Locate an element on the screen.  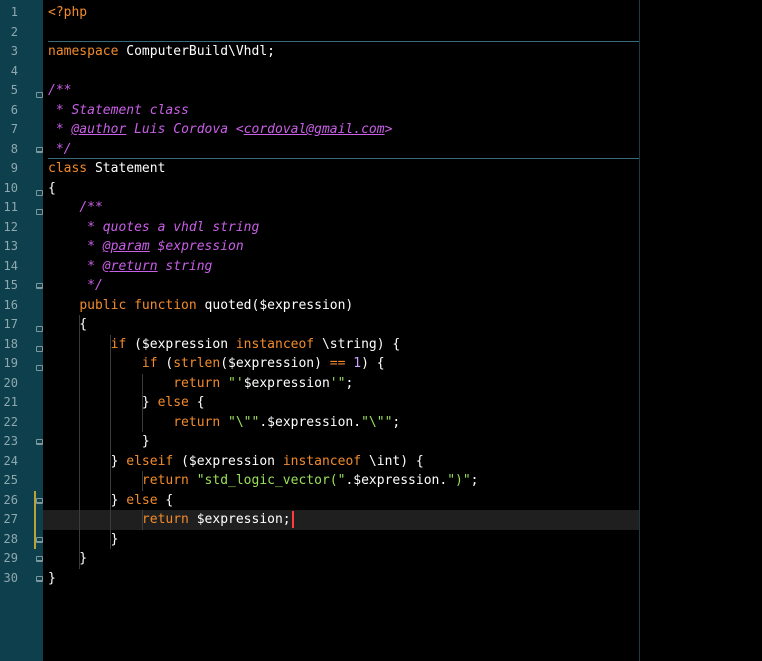
line-number: 19 is located at coordinates (10, 363).